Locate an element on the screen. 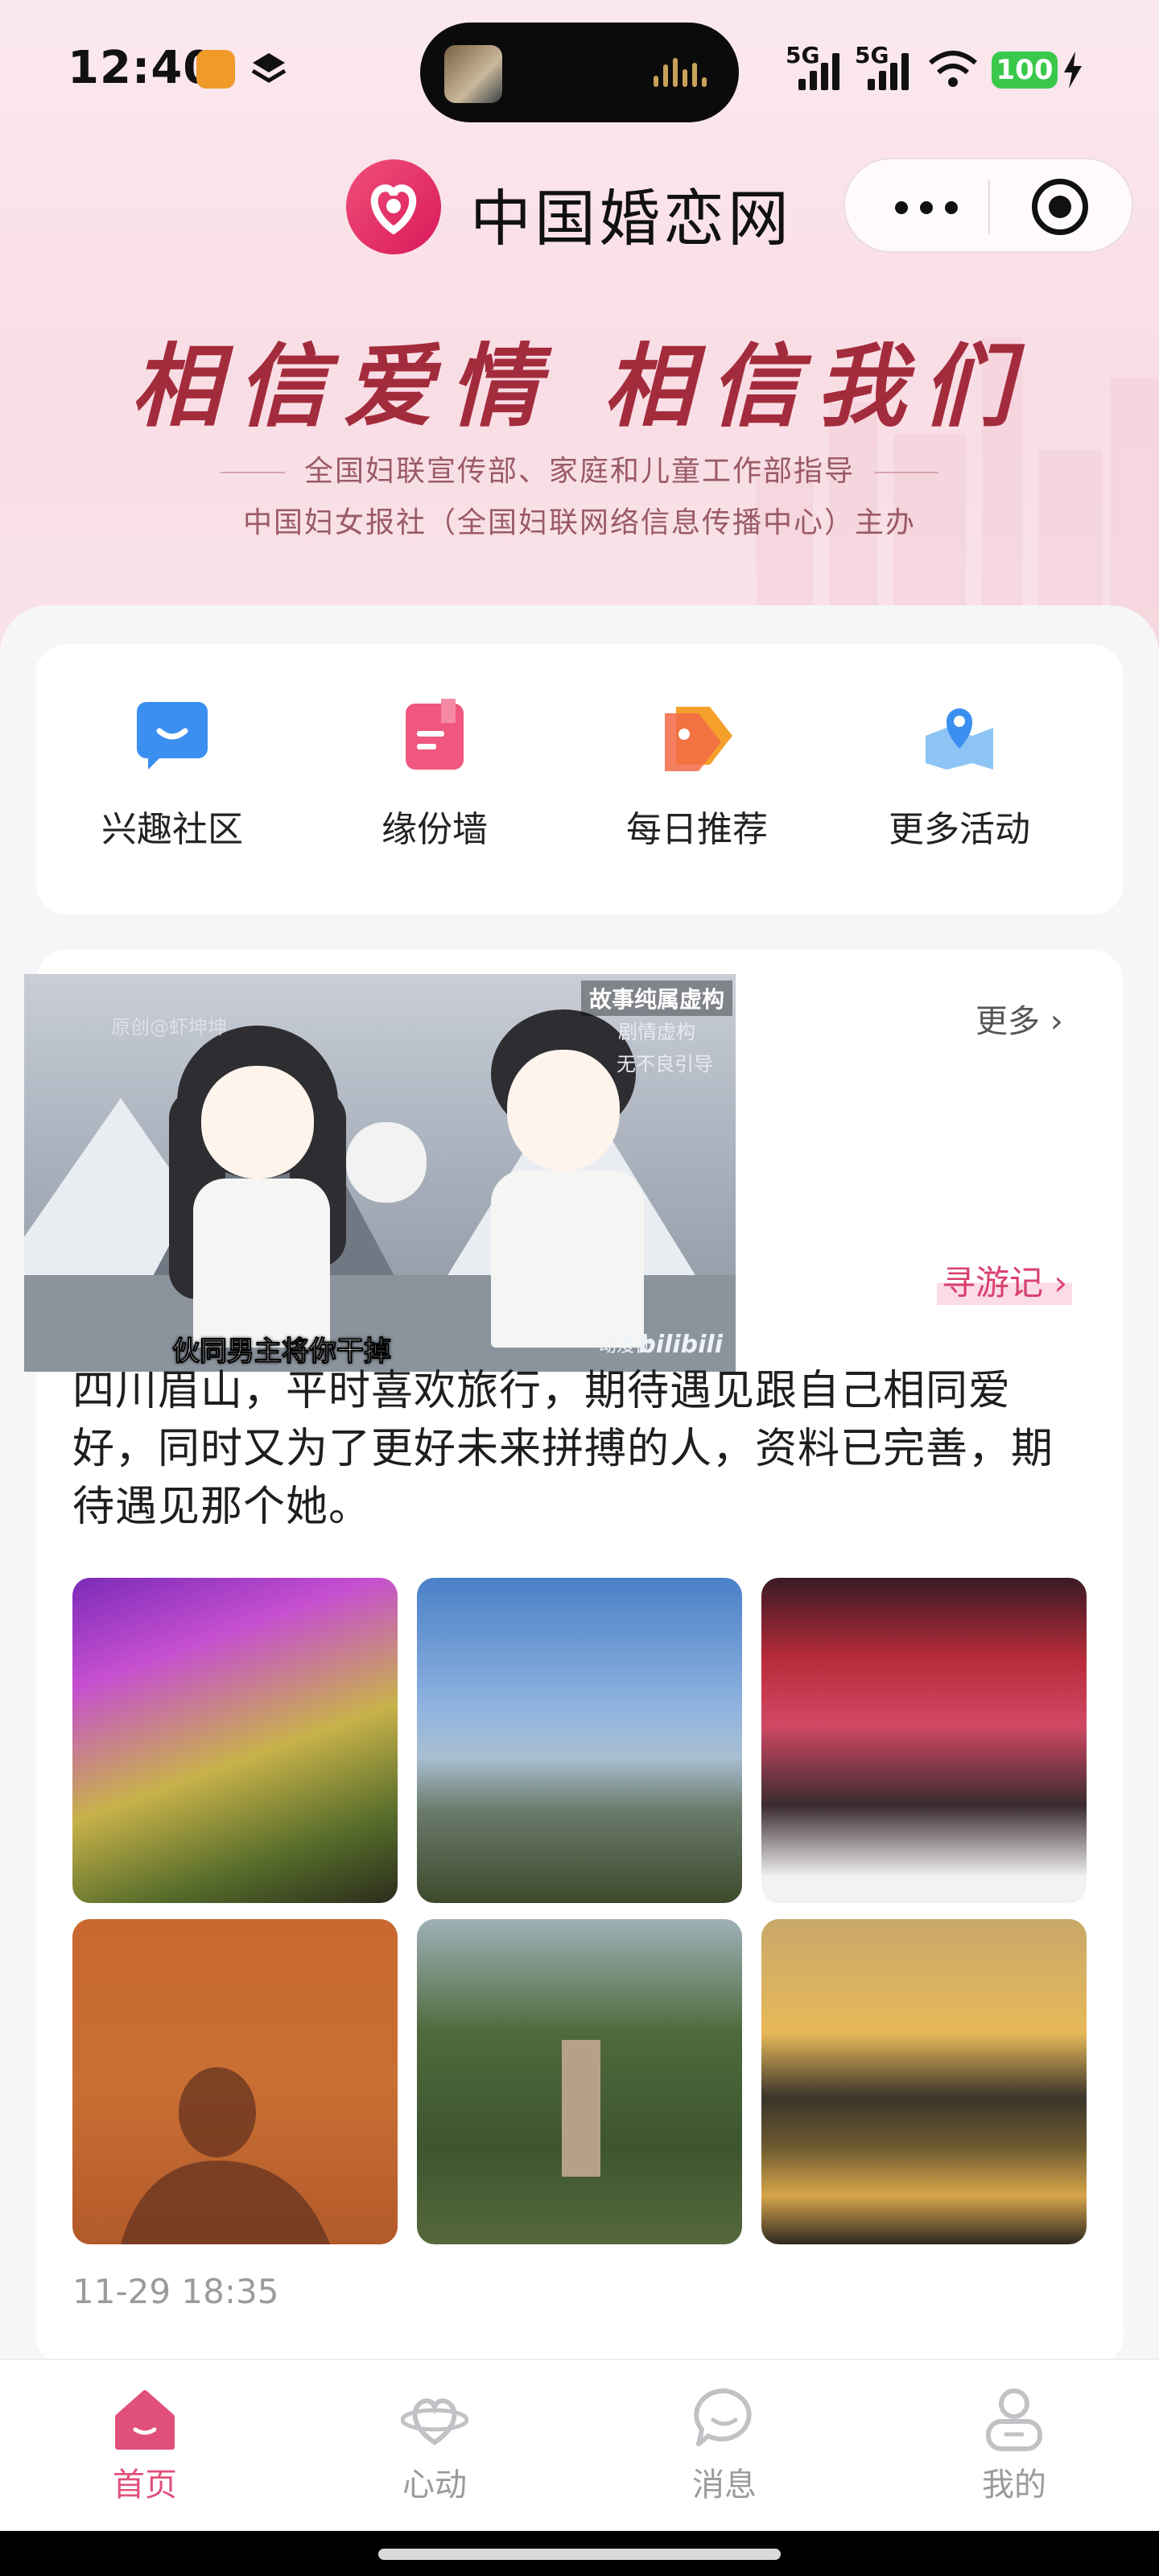  tag-label: 寻游记 is located at coordinates (993, 1282).